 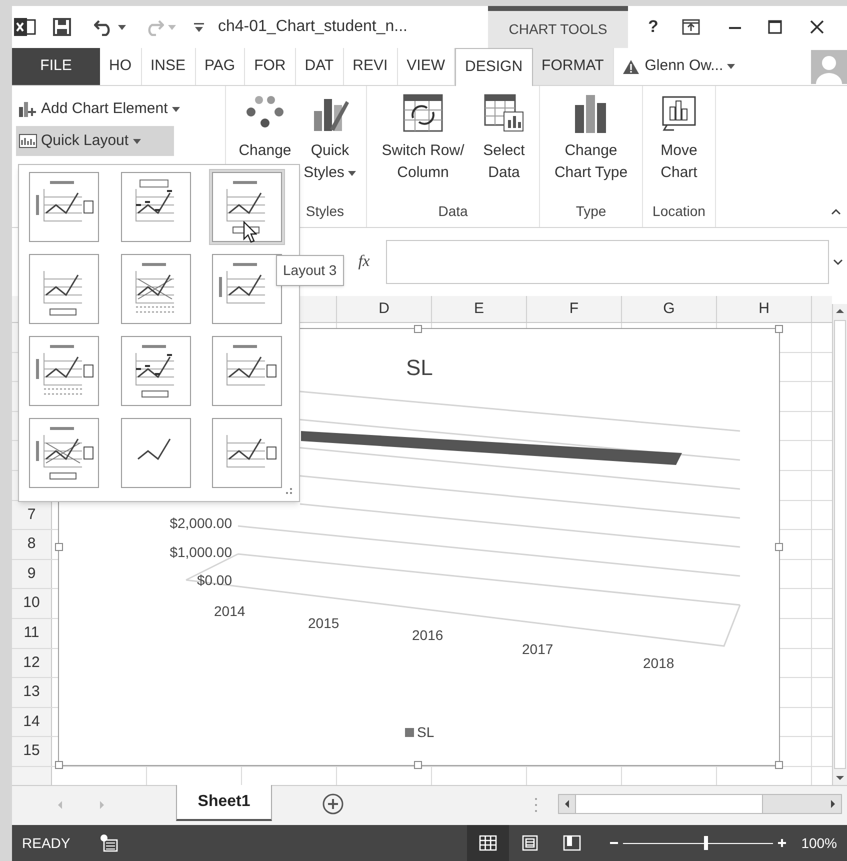 I want to click on macro-record-icon, so click(x=109, y=843).